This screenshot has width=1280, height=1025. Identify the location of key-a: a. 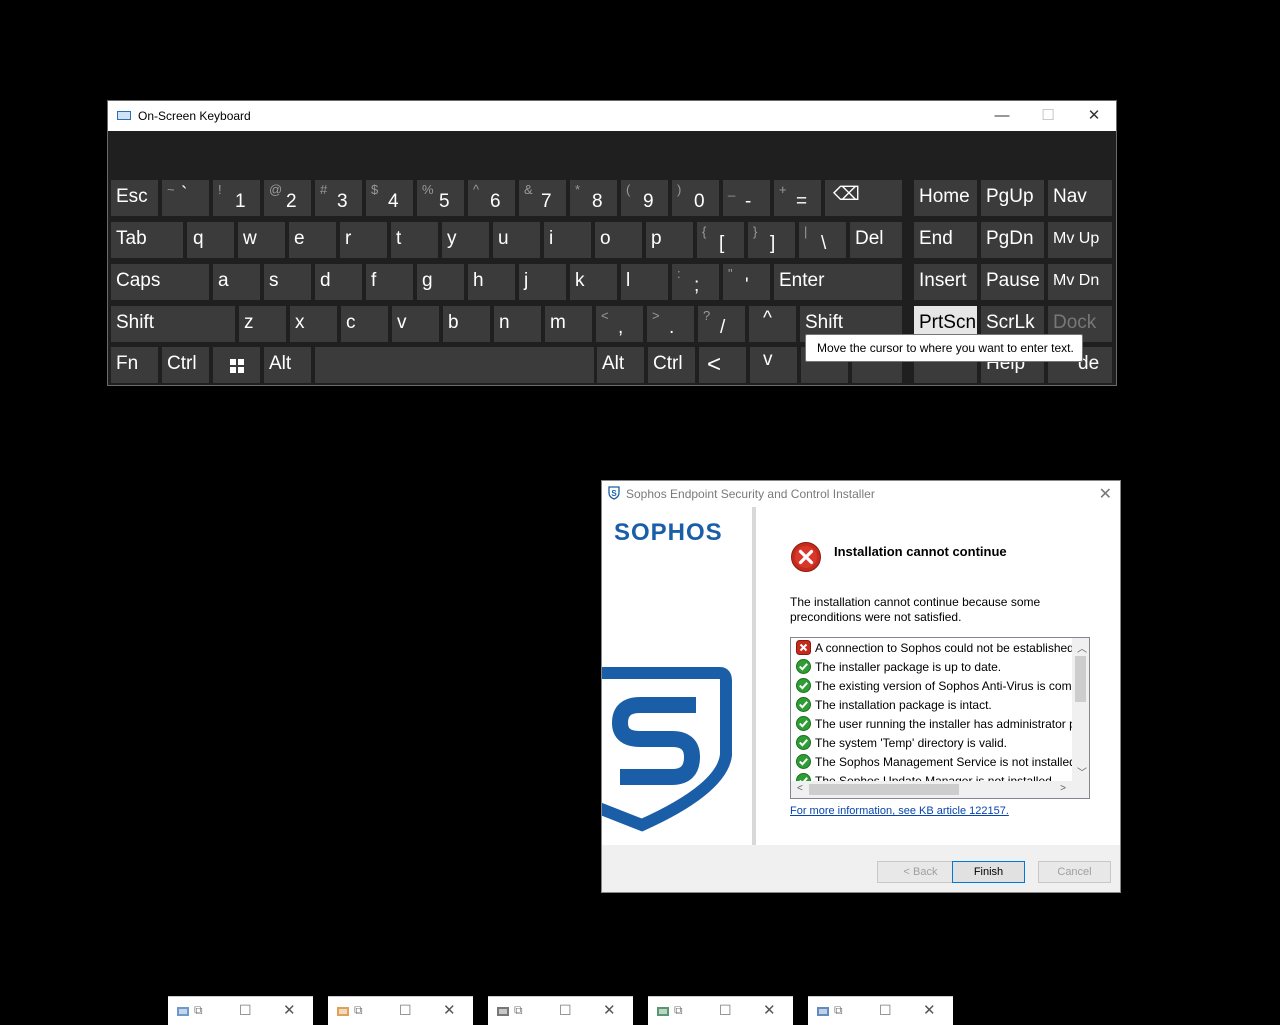
(236, 282).